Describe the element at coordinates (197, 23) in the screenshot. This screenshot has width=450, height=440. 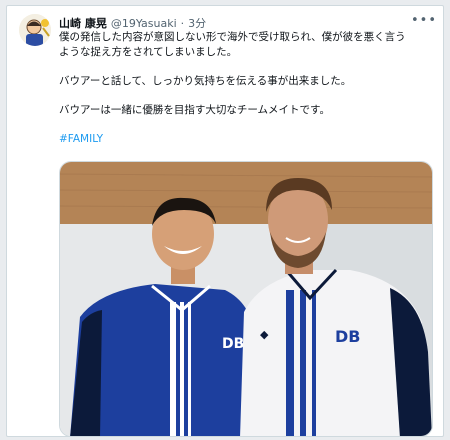
I see `tweet-timestamp: 3分` at that location.